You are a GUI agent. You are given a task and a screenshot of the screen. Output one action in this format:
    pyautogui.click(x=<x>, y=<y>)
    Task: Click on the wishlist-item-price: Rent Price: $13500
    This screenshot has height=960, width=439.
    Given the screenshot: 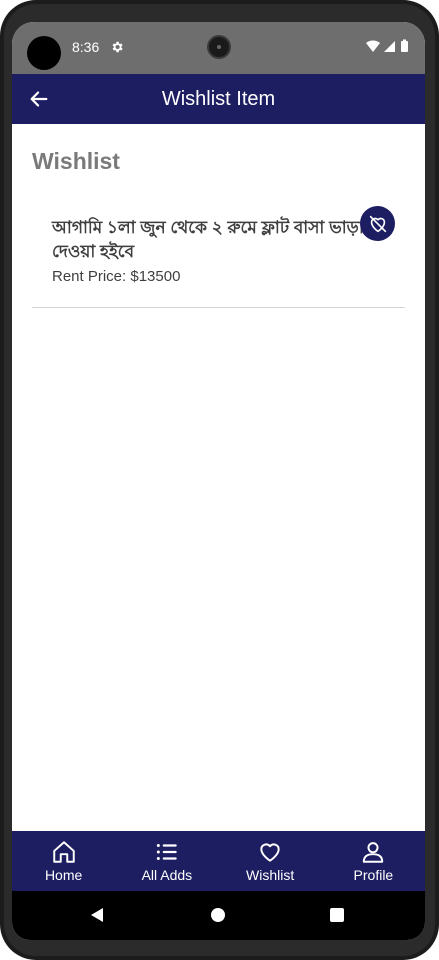 What is the action you would take?
    pyautogui.click(x=116, y=276)
    